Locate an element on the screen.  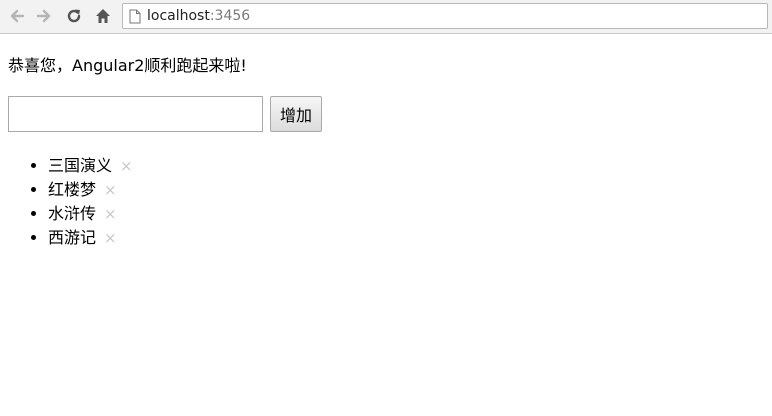
book-title: 西游记 is located at coordinates (72, 237).